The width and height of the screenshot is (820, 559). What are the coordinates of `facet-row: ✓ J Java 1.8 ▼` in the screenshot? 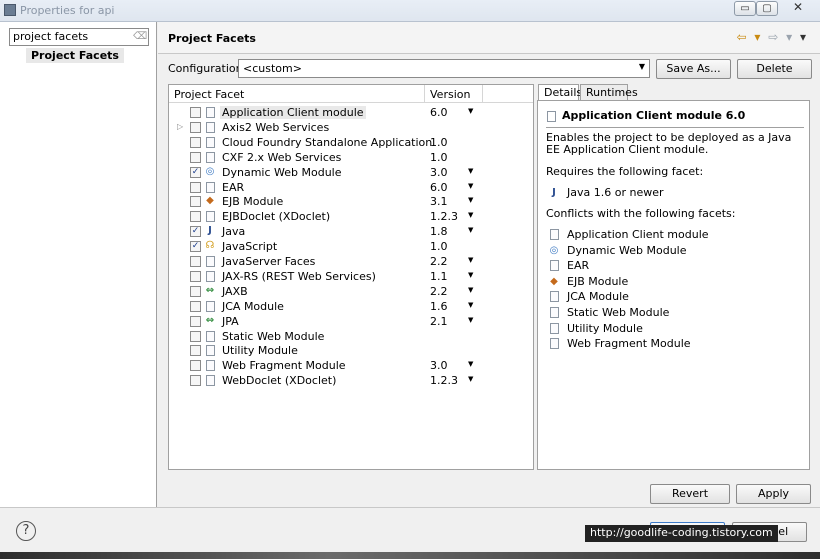 It's located at (351, 231).